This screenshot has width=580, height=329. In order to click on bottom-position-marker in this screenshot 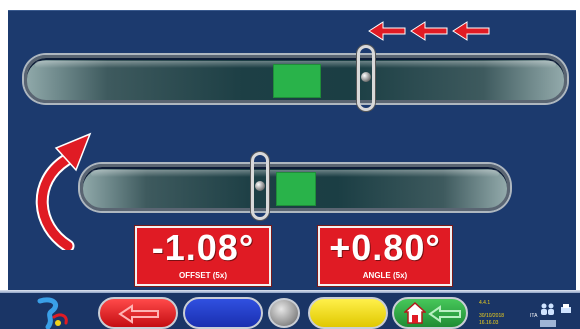, I will do `click(260, 186)`.